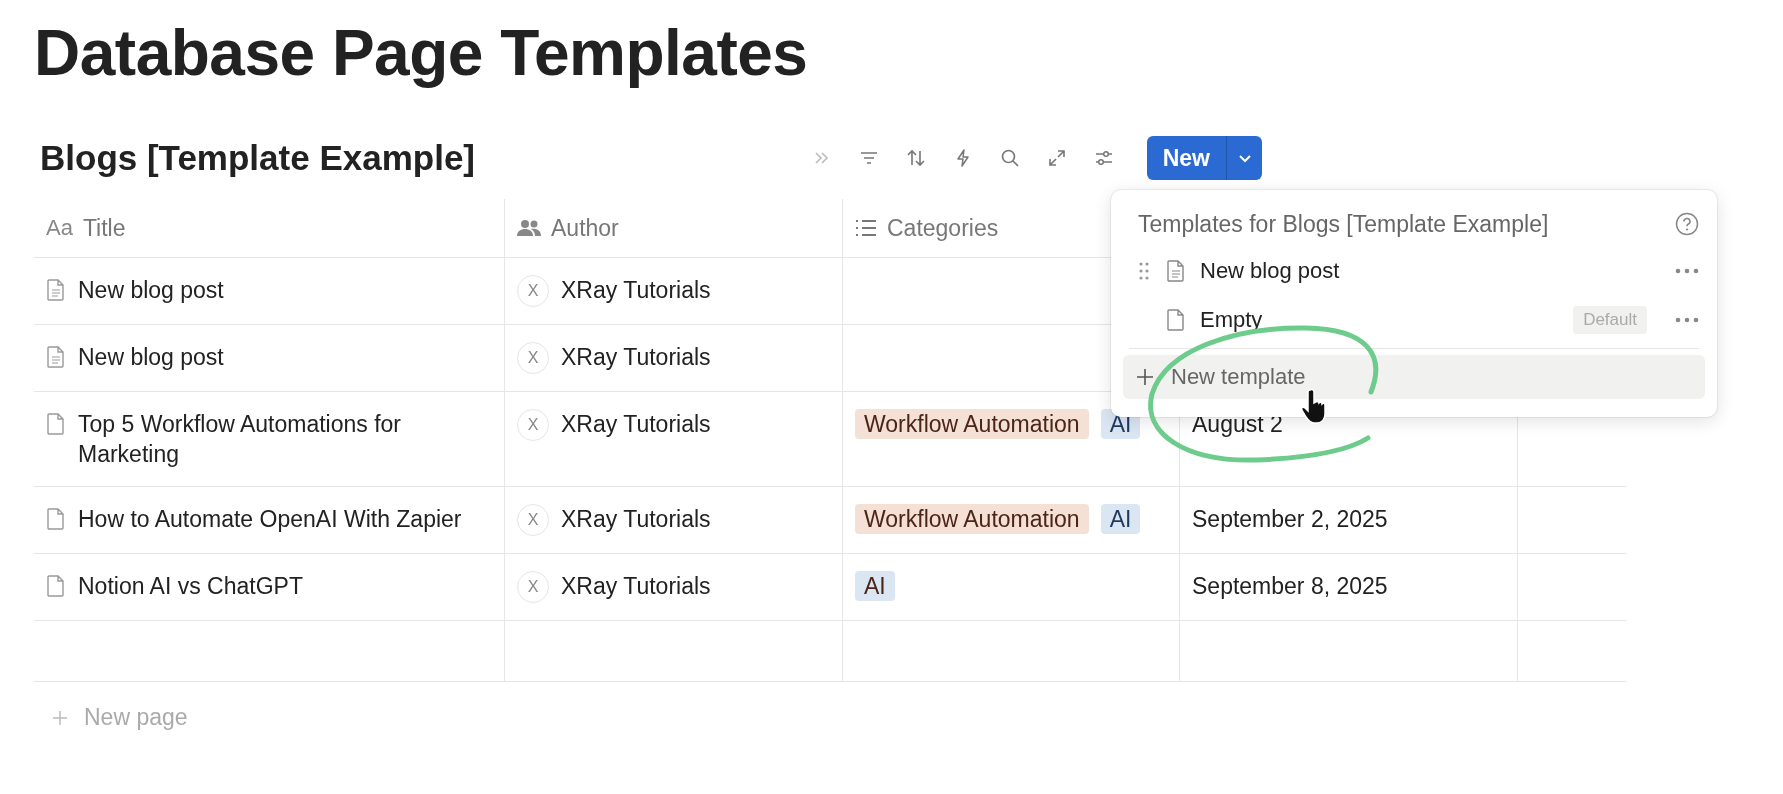 The width and height of the screenshot is (1783, 794). What do you see at coordinates (1687, 224) in the screenshot?
I see `help-icon` at bounding box center [1687, 224].